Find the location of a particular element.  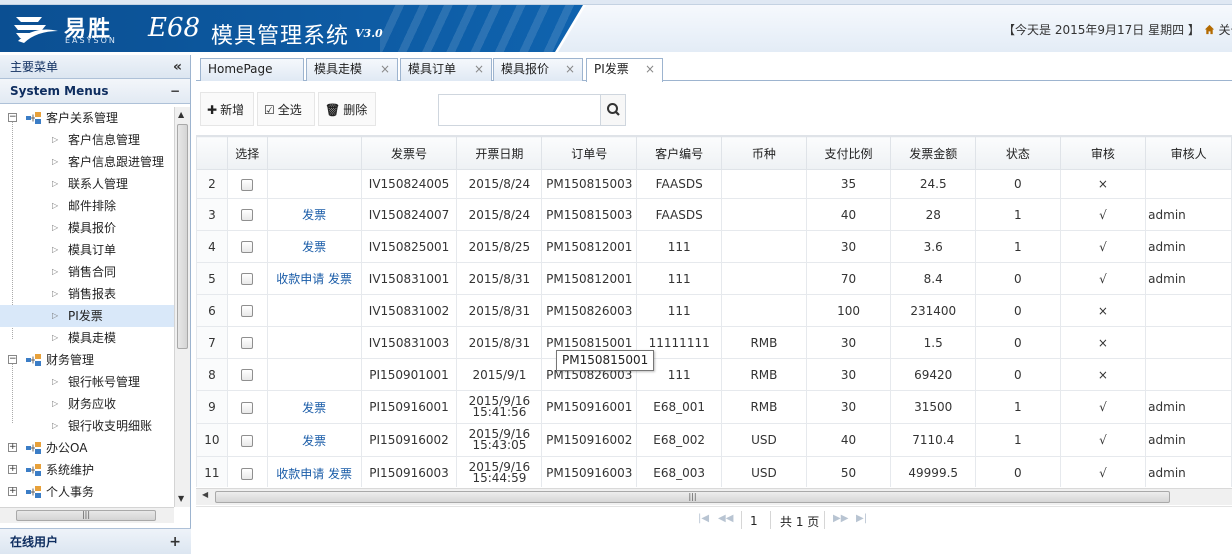

menu-item-mold-order: ▷ 模具订单 is located at coordinates (87, 250).